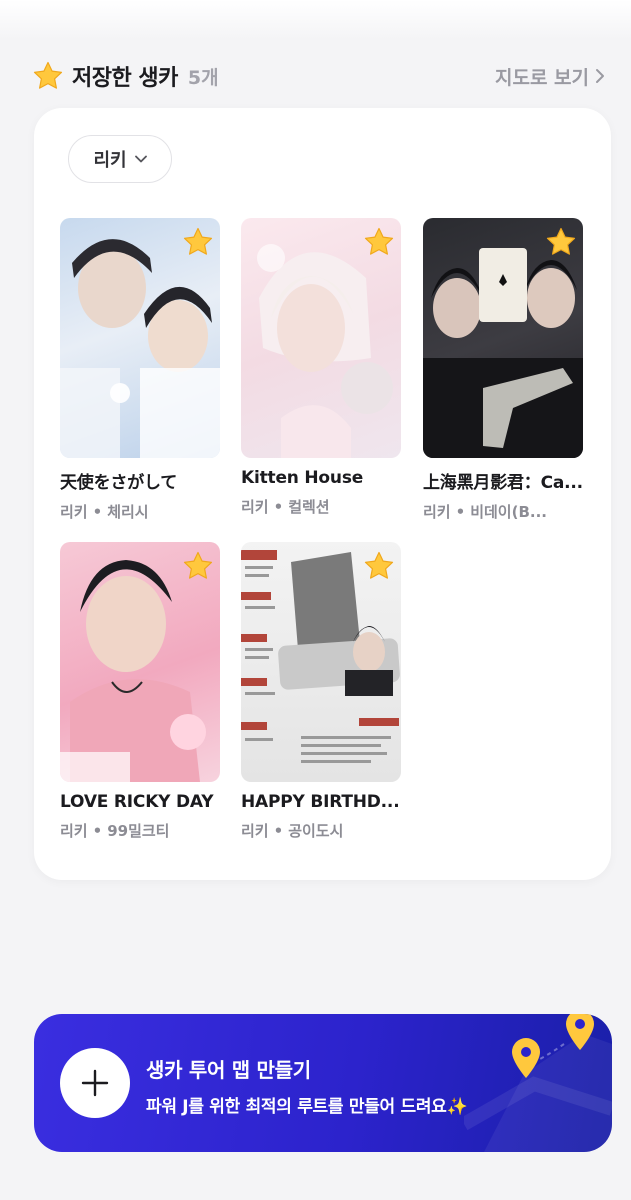 The height and width of the screenshot is (1200, 631). Describe the element at coordinates (137, 802) in the screenshot. I see `cafe-title: LOVE RICKY DAY` at that location.